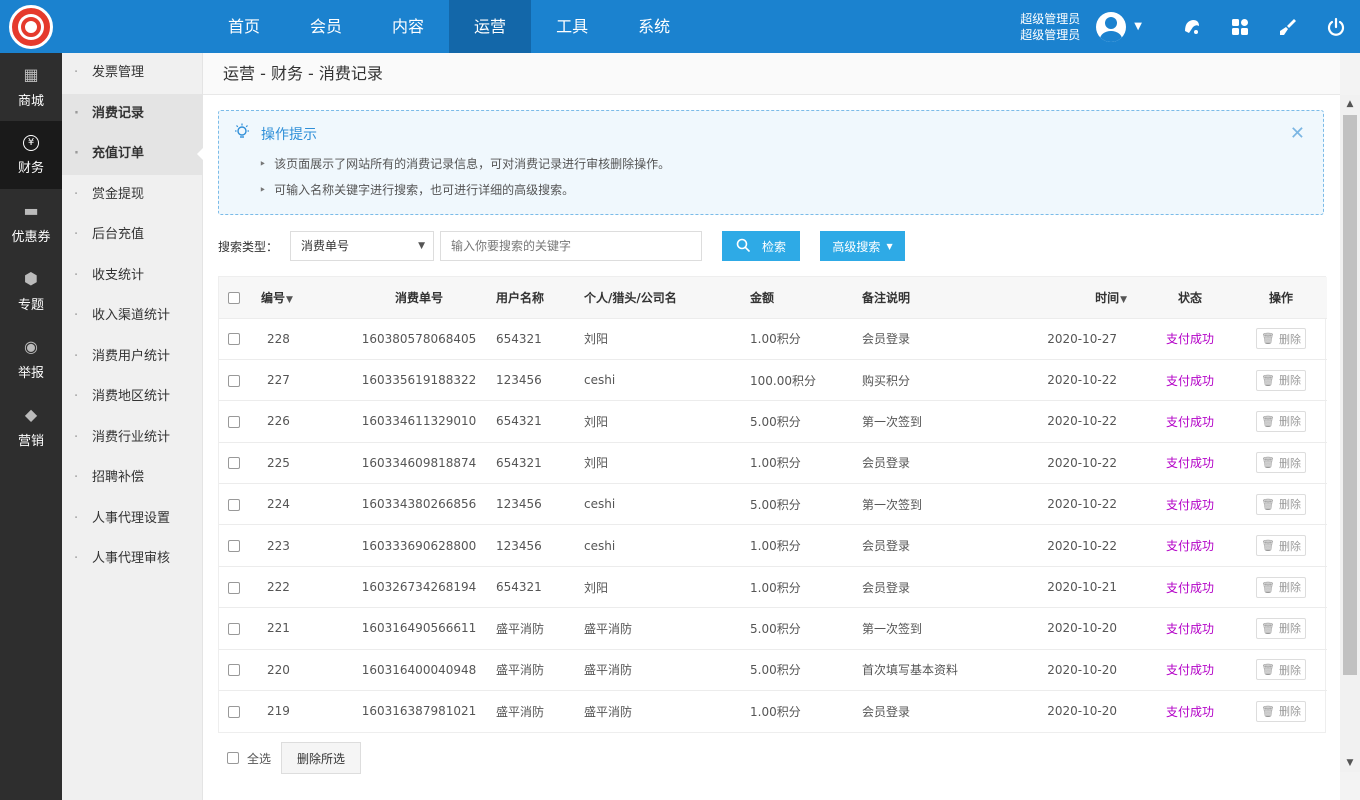 The image size is (1360, 800). What do you see at coordinates (519, 504) in the screenshot?
I see `cell-user: 123456` at bounding box center [519, 504].